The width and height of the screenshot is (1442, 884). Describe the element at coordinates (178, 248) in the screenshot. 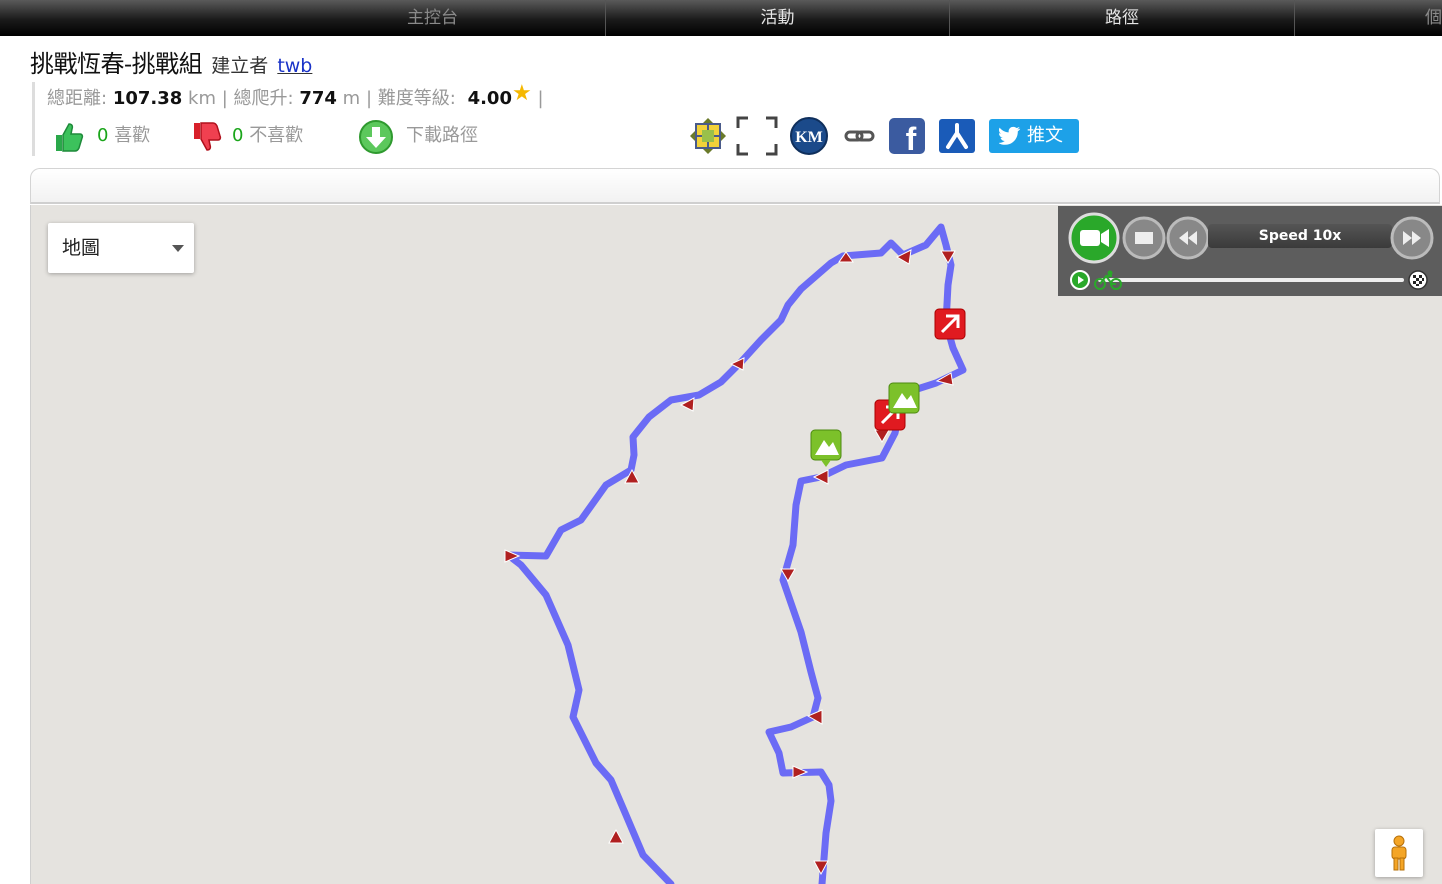

I see `chevron-down-icon` at that location.